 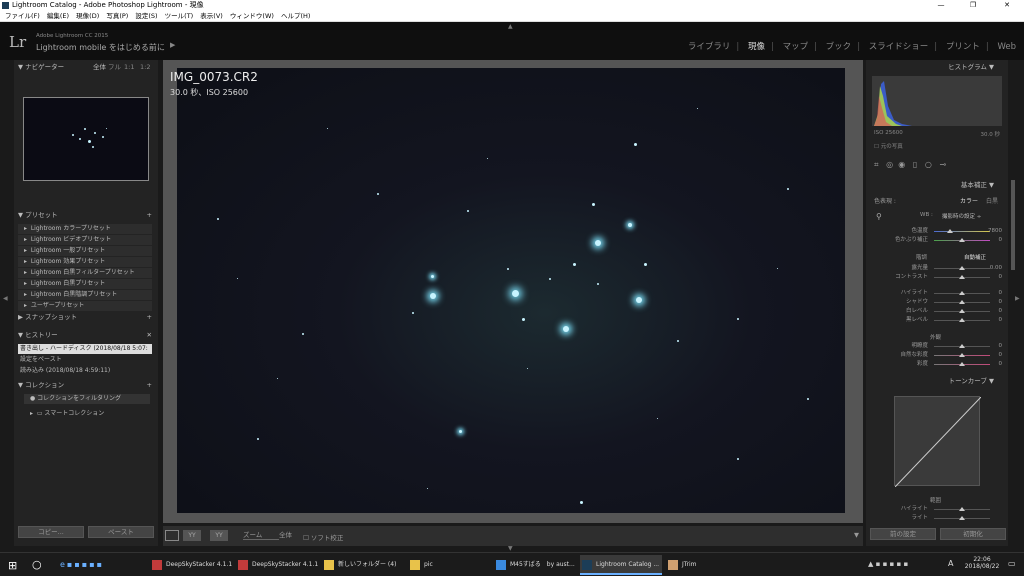 What do you see at coordinates (22, 16) in the screenshot?
I see `menu-file: ファイル(F)` at bounding box center [22, 16].